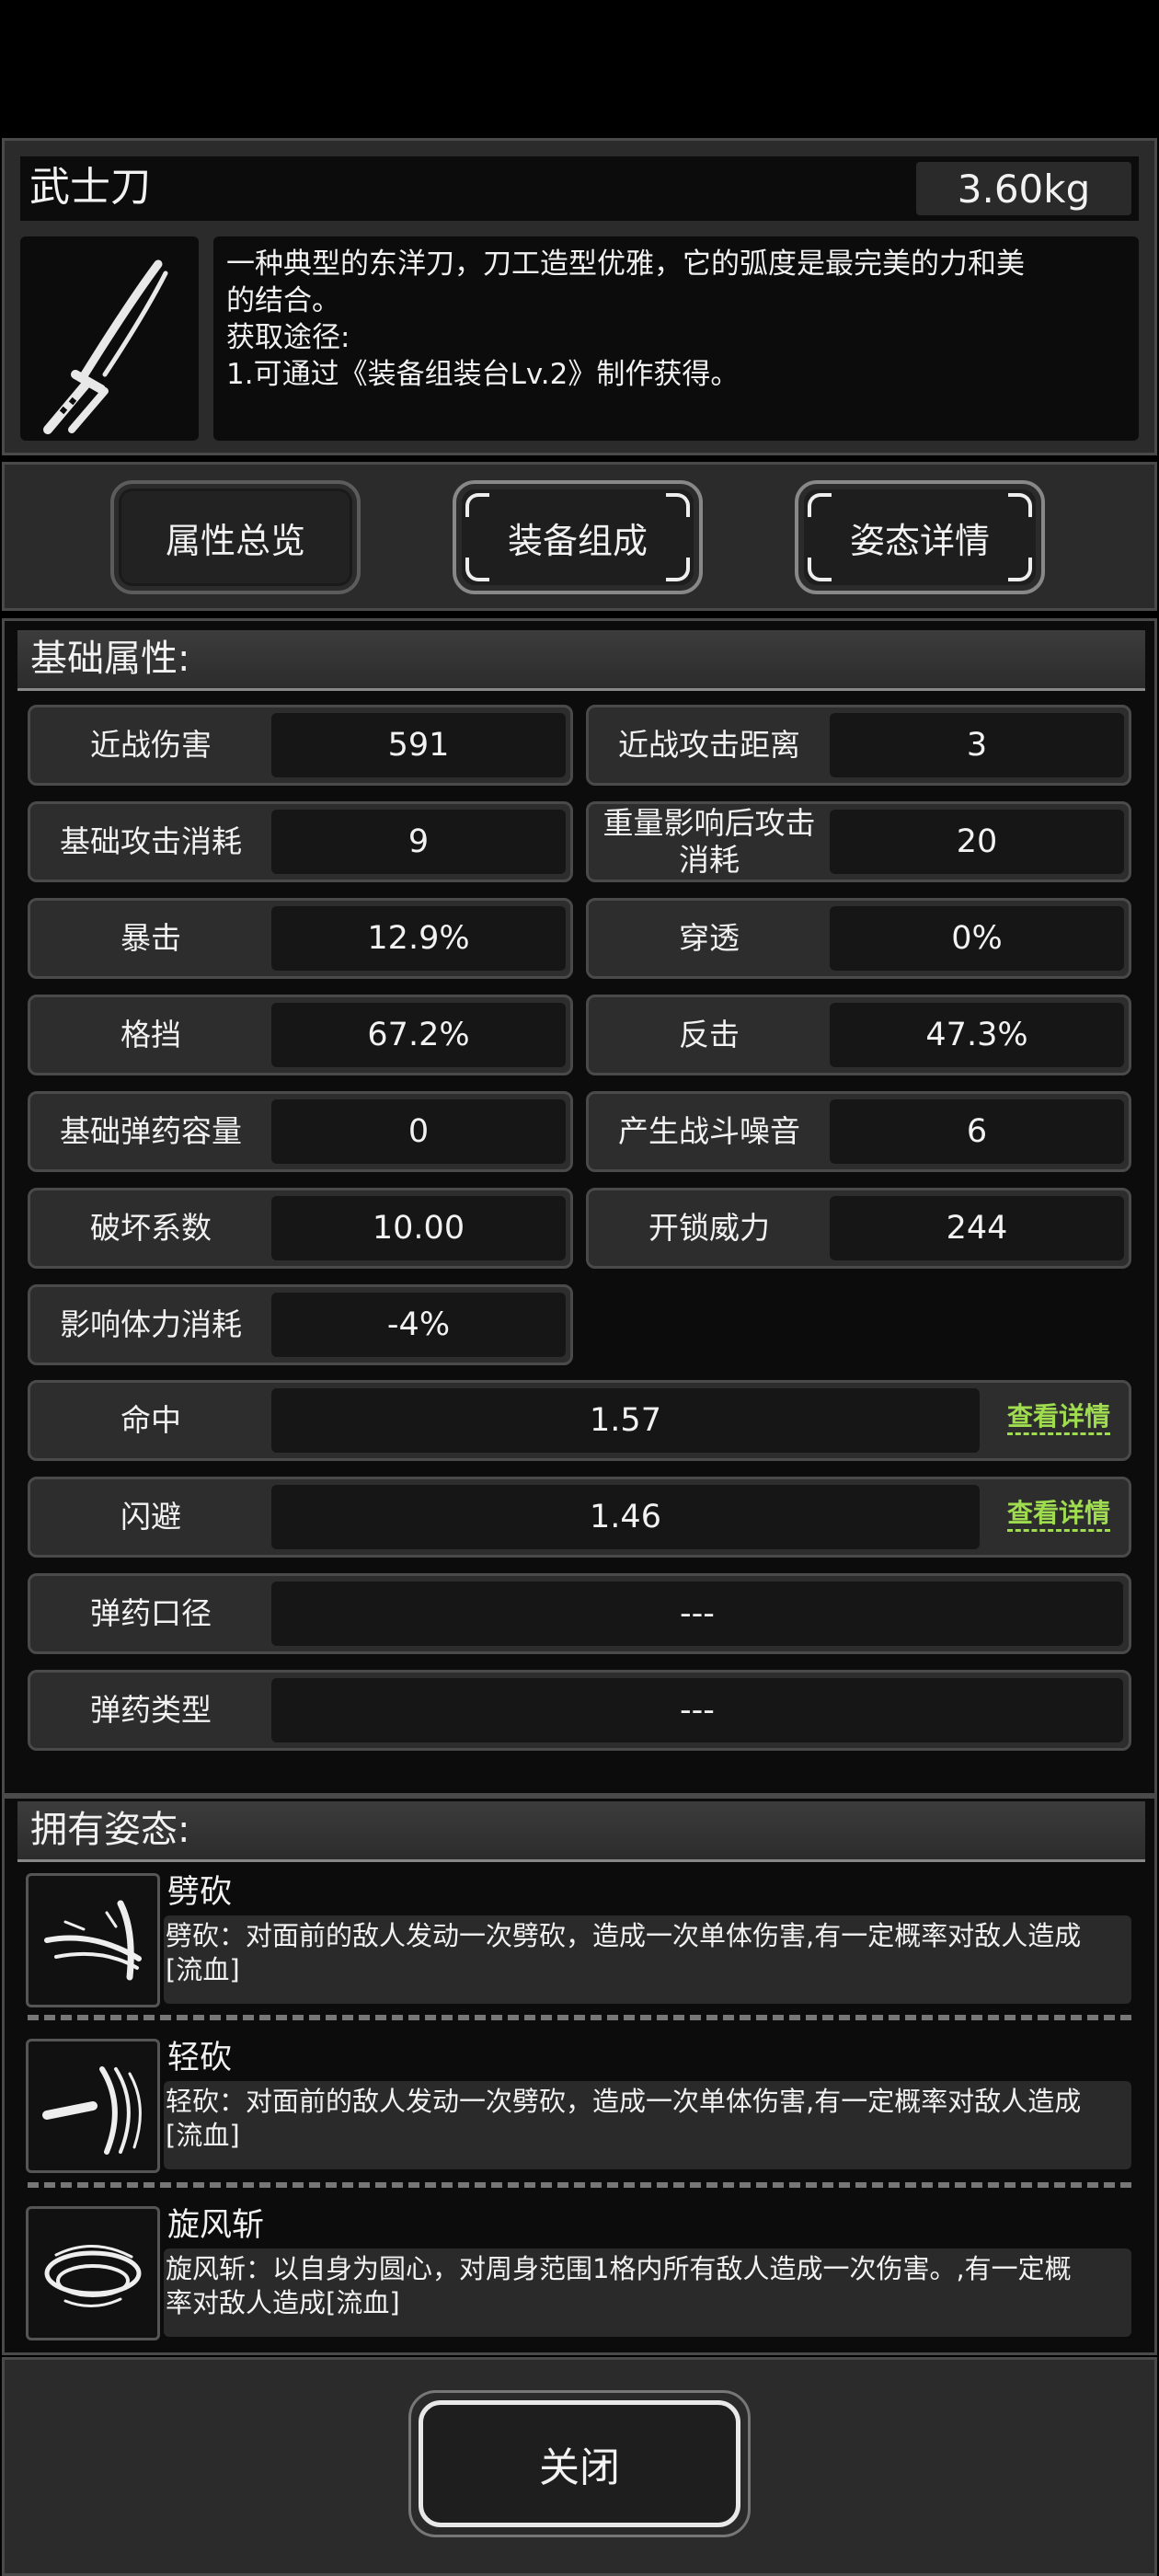 Image resolution: width=1159 pixels, height=2576 pixels. Describe the element at coordinates (151, 1324) in the screenshot. I see `stat-label: 影响体力消耗` at that location.